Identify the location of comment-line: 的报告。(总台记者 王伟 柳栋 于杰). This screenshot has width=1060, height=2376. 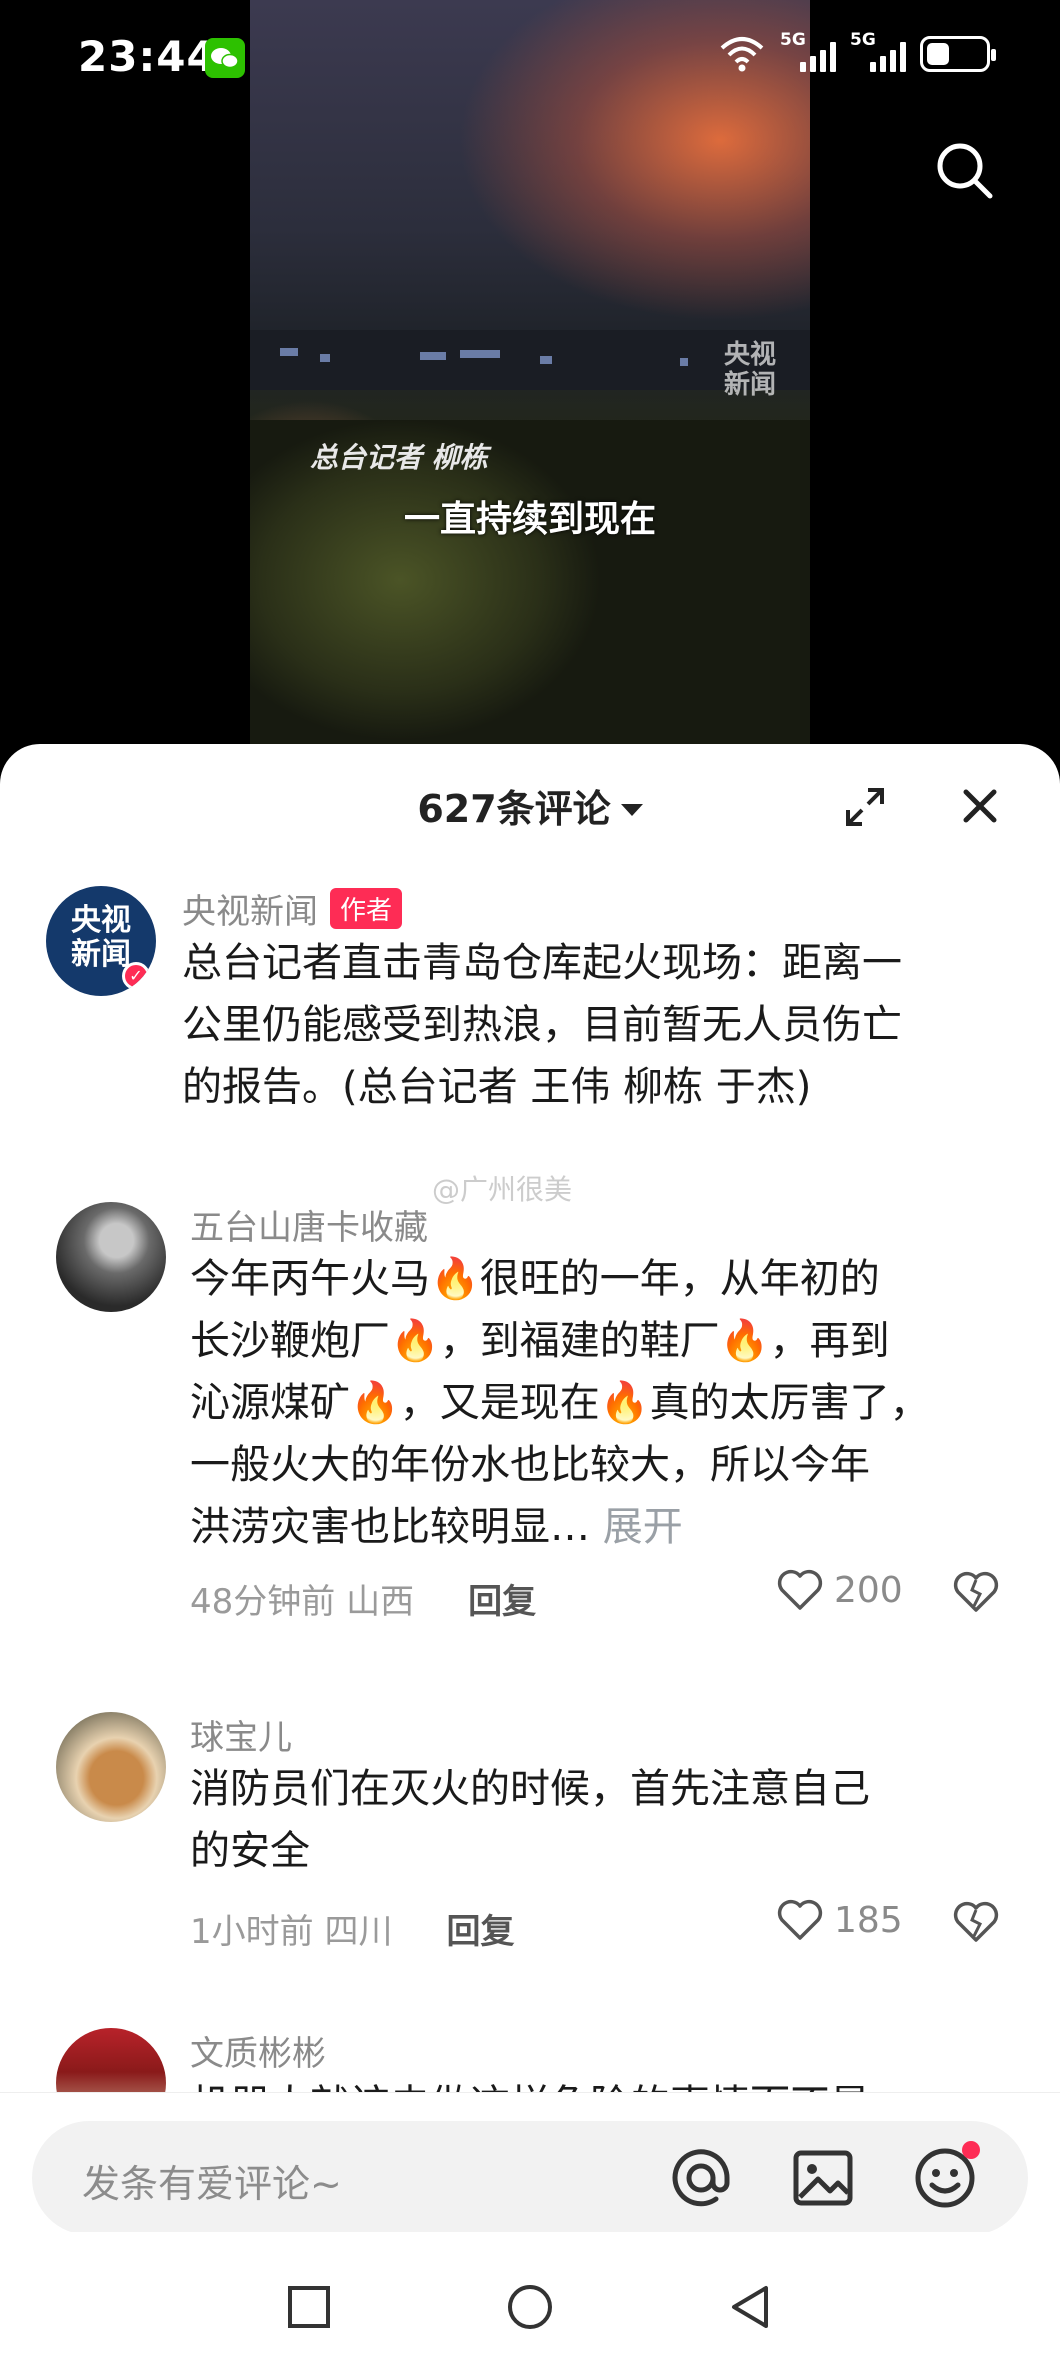
(497, 1087).